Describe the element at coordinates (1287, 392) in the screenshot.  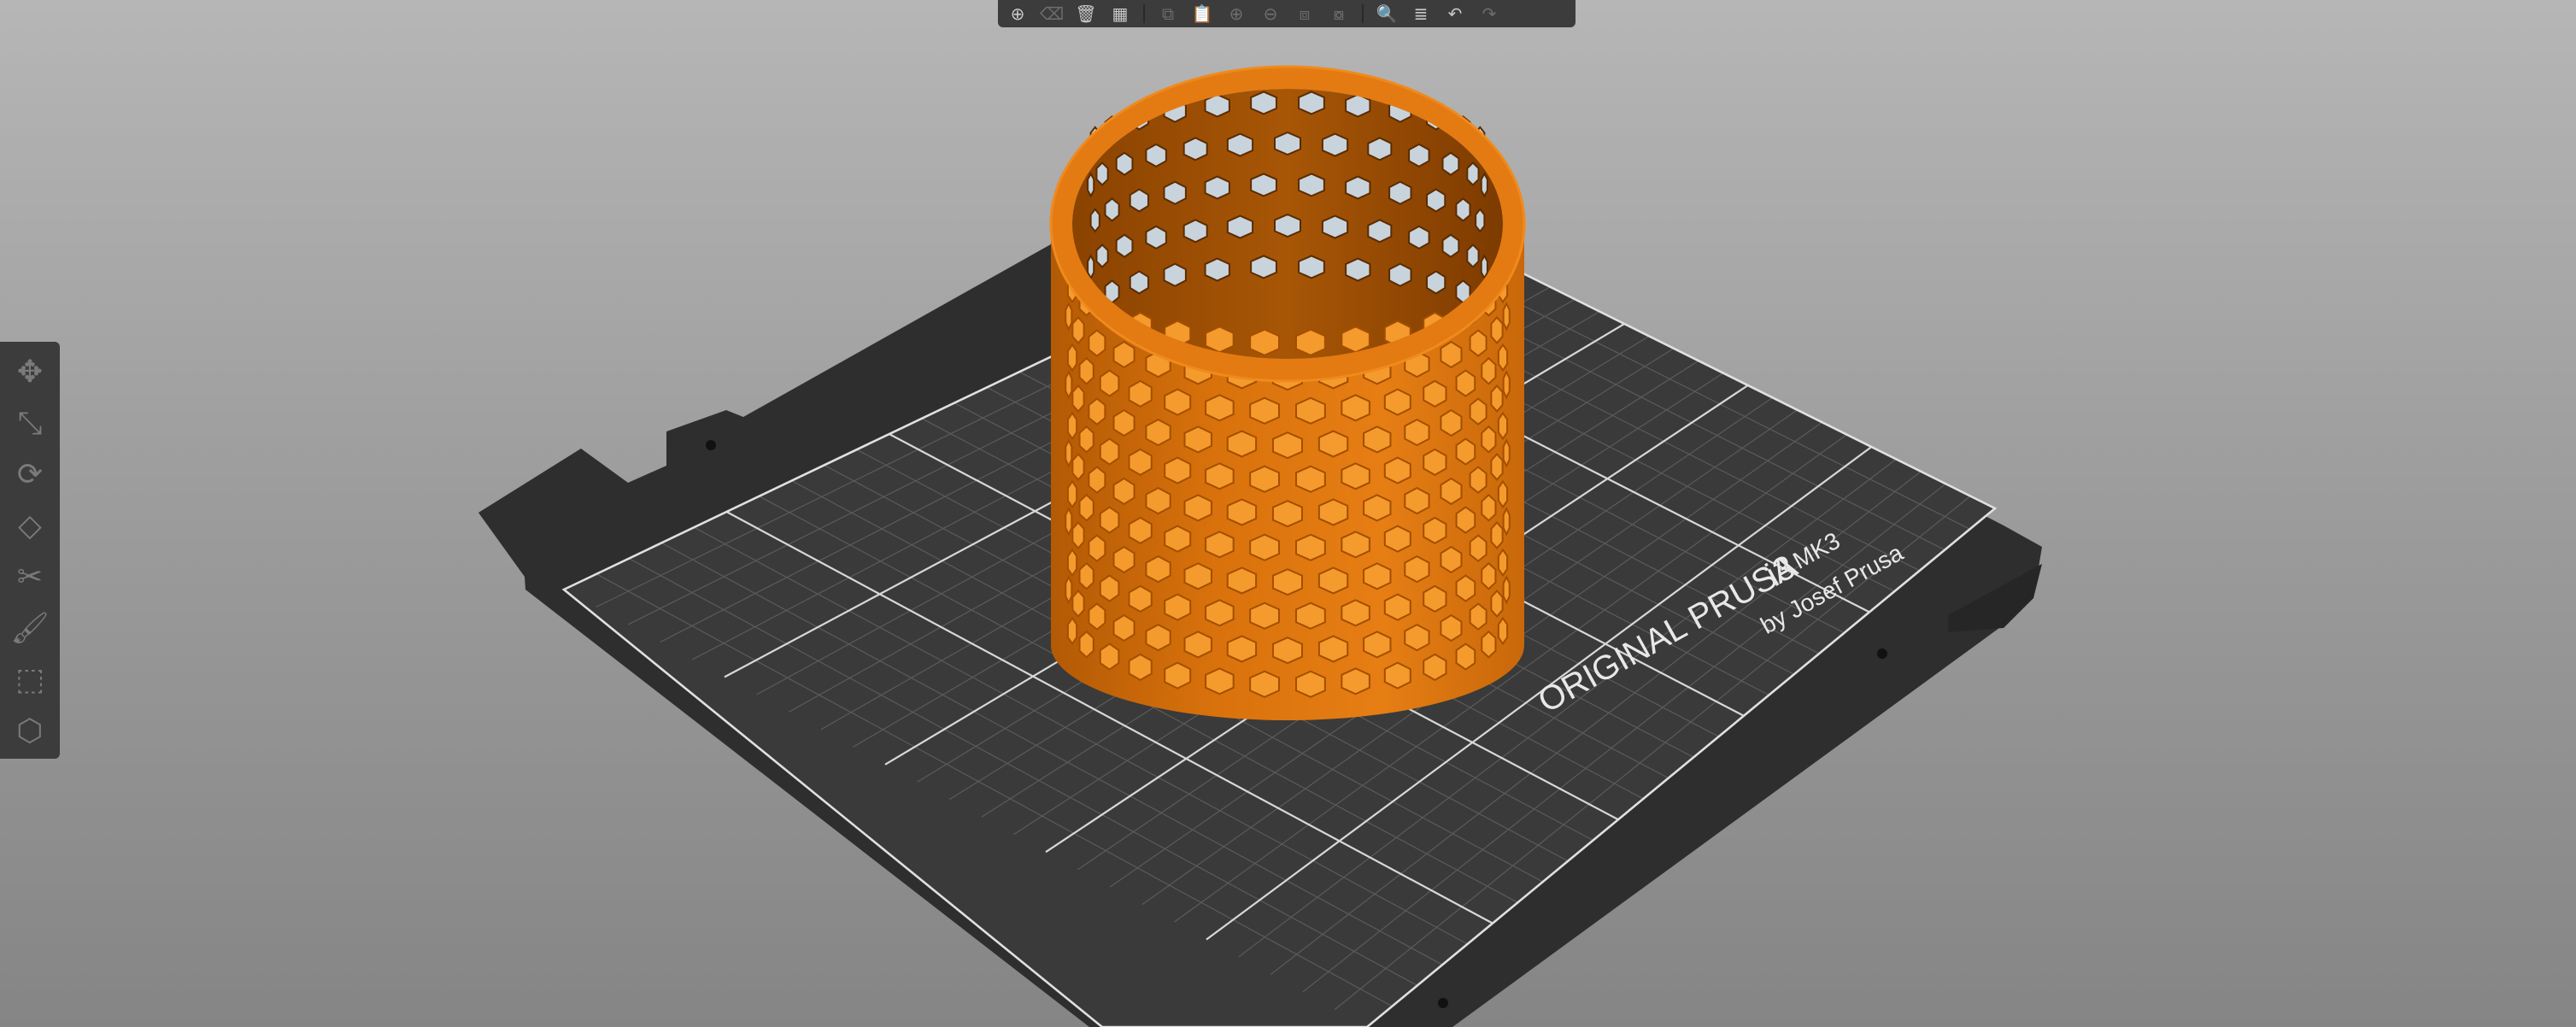
I see `model-cylinder` at that location.